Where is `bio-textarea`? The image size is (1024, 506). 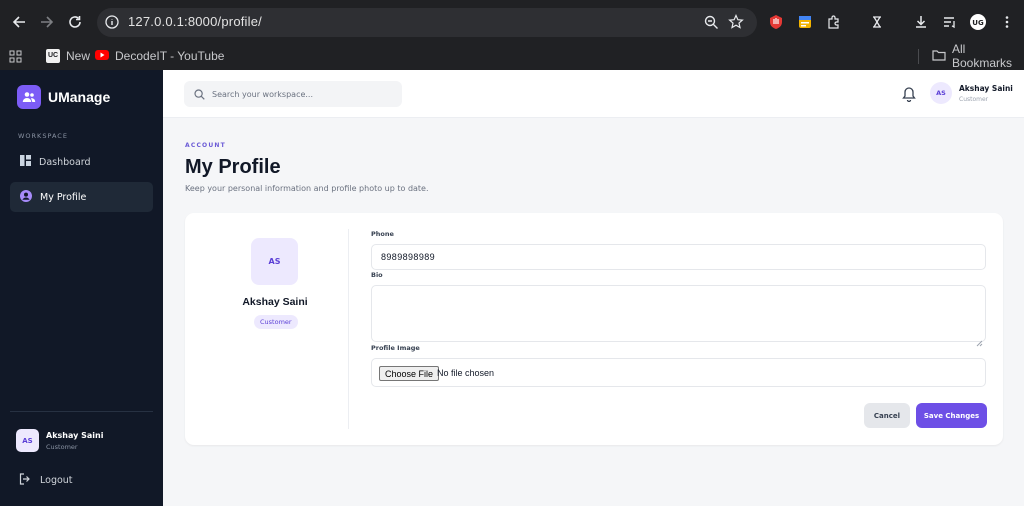 bio-textarea is located at coordinates (678, 316).